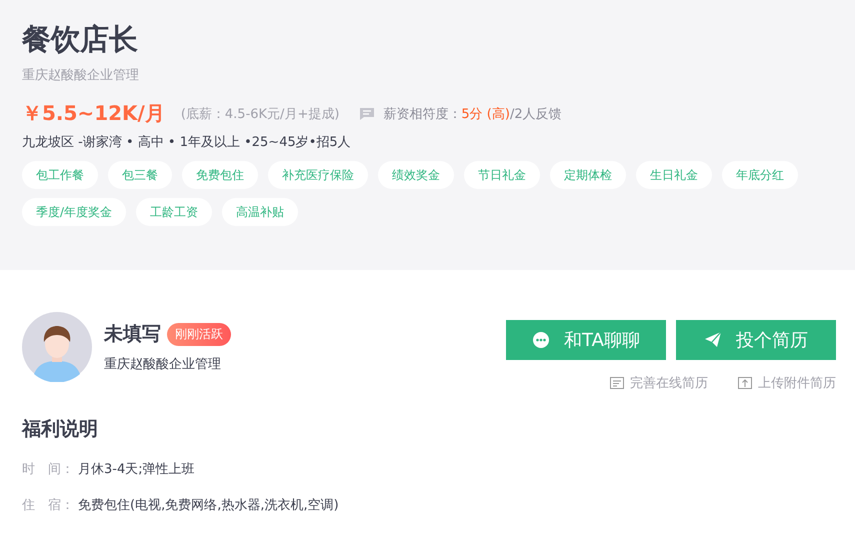 Image resolution: width=855 pixels, height=535 pixels. What do you see at coordinates (659, 383) in the screenshot?
I see `resume-link: 完善在线简历` at bounding box center [659, 383].